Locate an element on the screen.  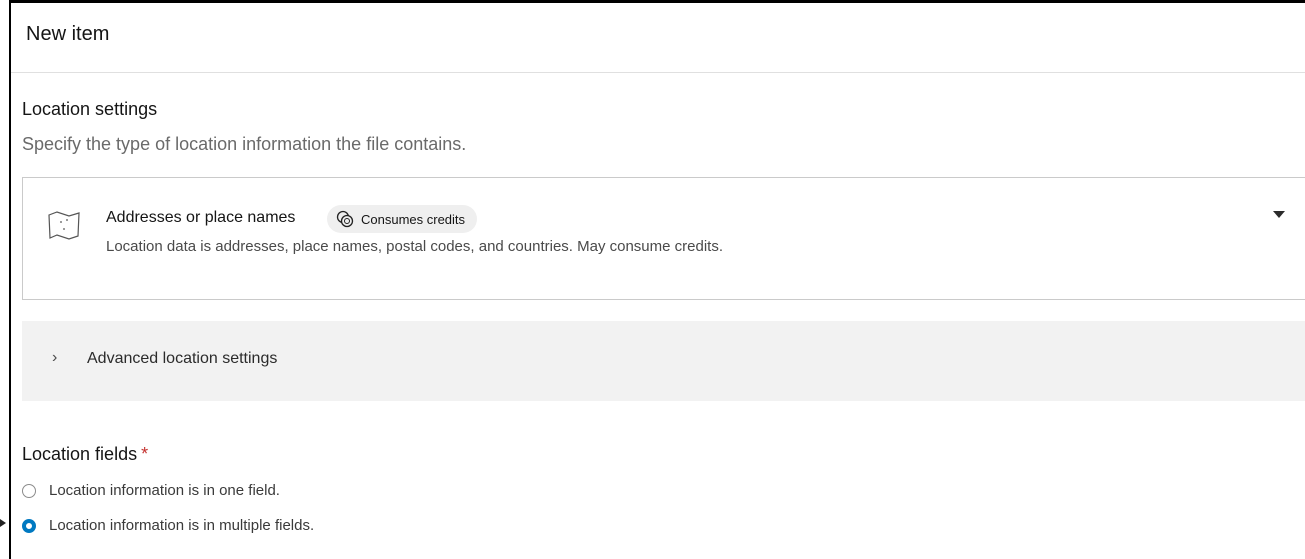
credits-label: Consumes credits is located at coordinates (413, 219).